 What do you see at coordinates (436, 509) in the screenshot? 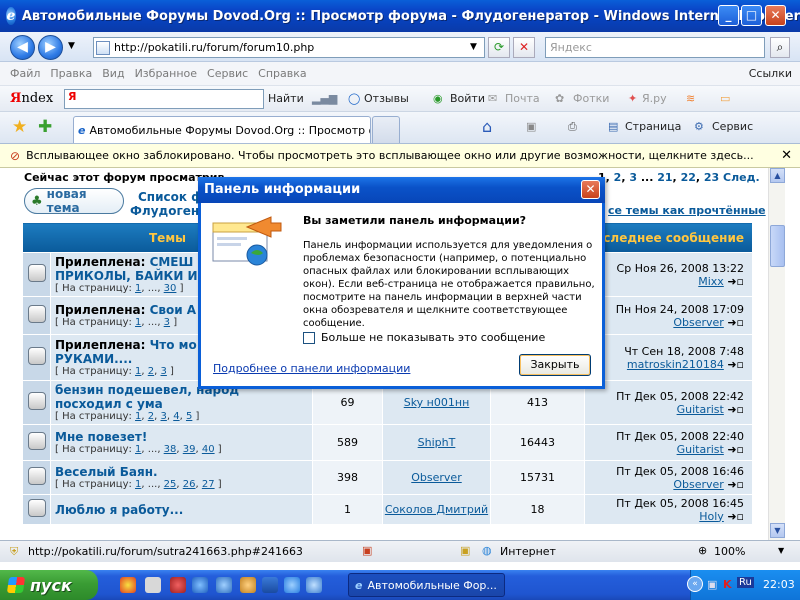
I see `author-link: Соколов Дмитрий` at bounding box center [436, 509].